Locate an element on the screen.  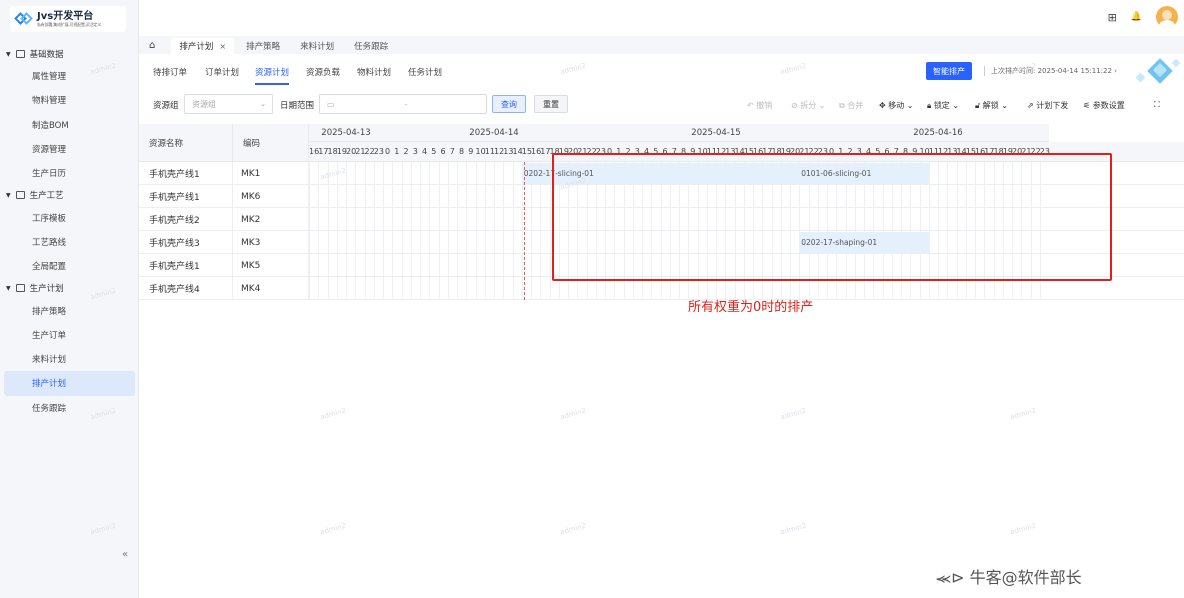
annotation-text: 所有权重为0时的排产 is located at coordinates (751, 307).